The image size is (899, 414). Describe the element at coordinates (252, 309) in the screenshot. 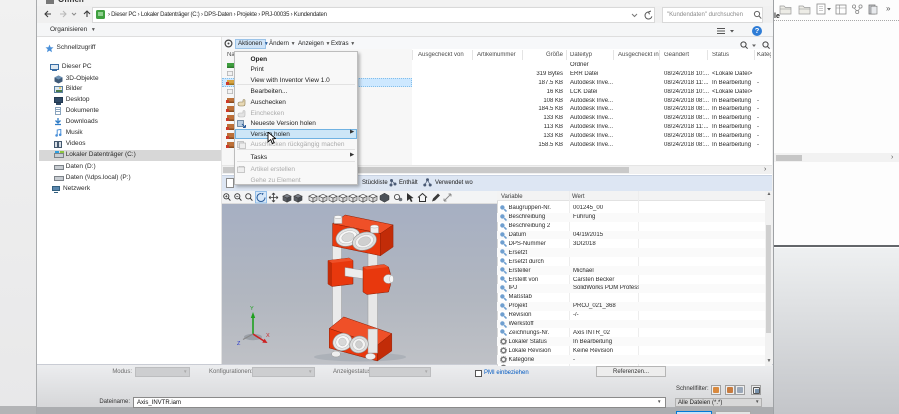

I see `svg-text: Y` at that location.